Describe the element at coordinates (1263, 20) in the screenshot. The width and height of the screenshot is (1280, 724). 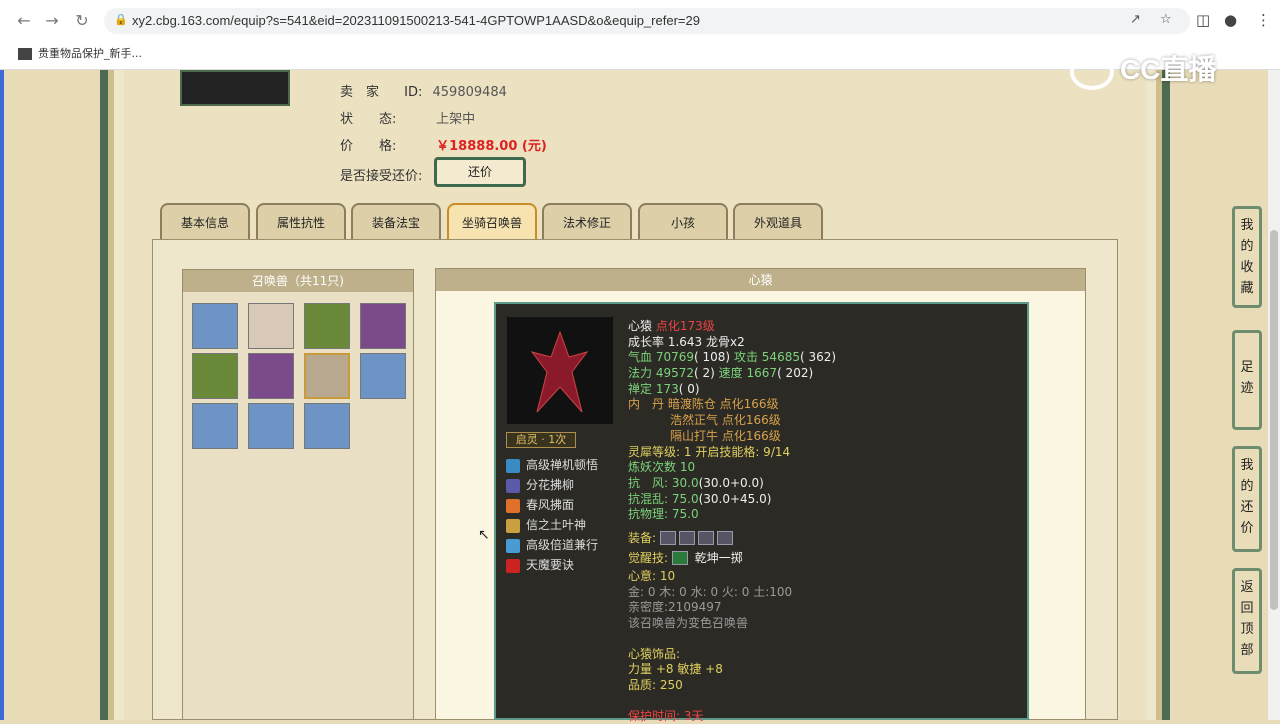
I see `menu-icon: ⋮` at that location.